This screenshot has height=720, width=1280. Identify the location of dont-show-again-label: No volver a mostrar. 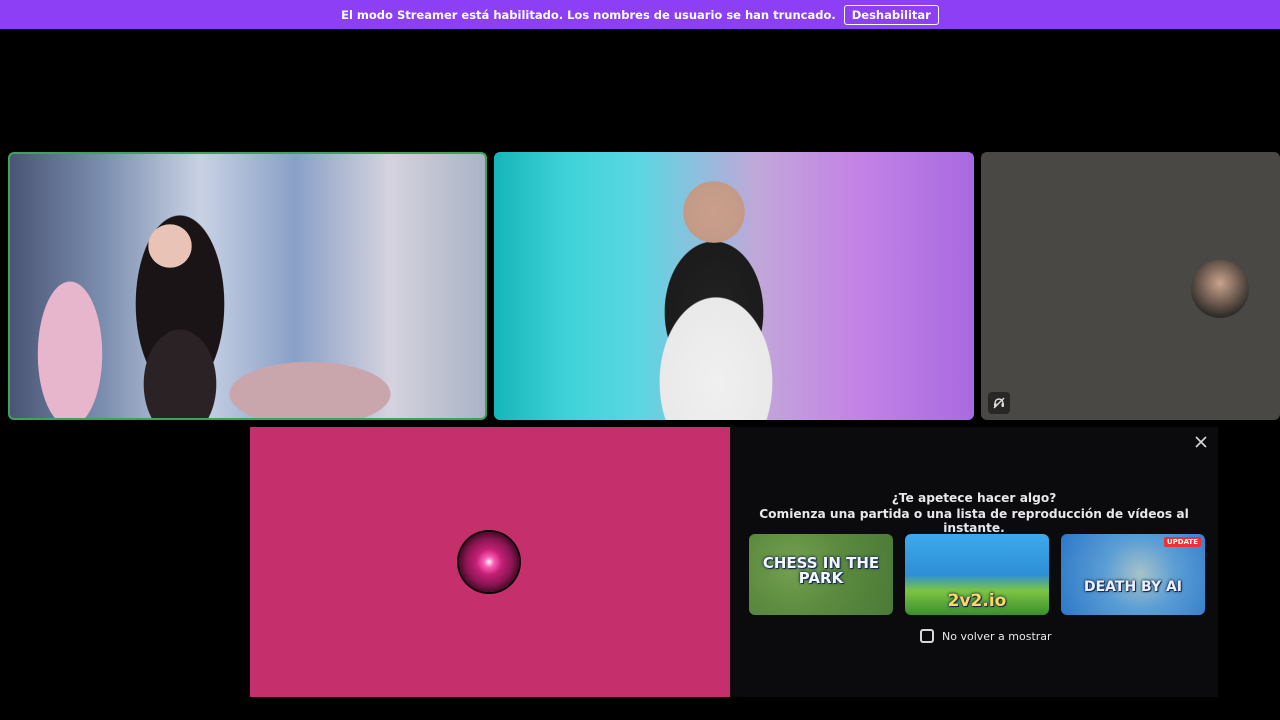
(997, 636).